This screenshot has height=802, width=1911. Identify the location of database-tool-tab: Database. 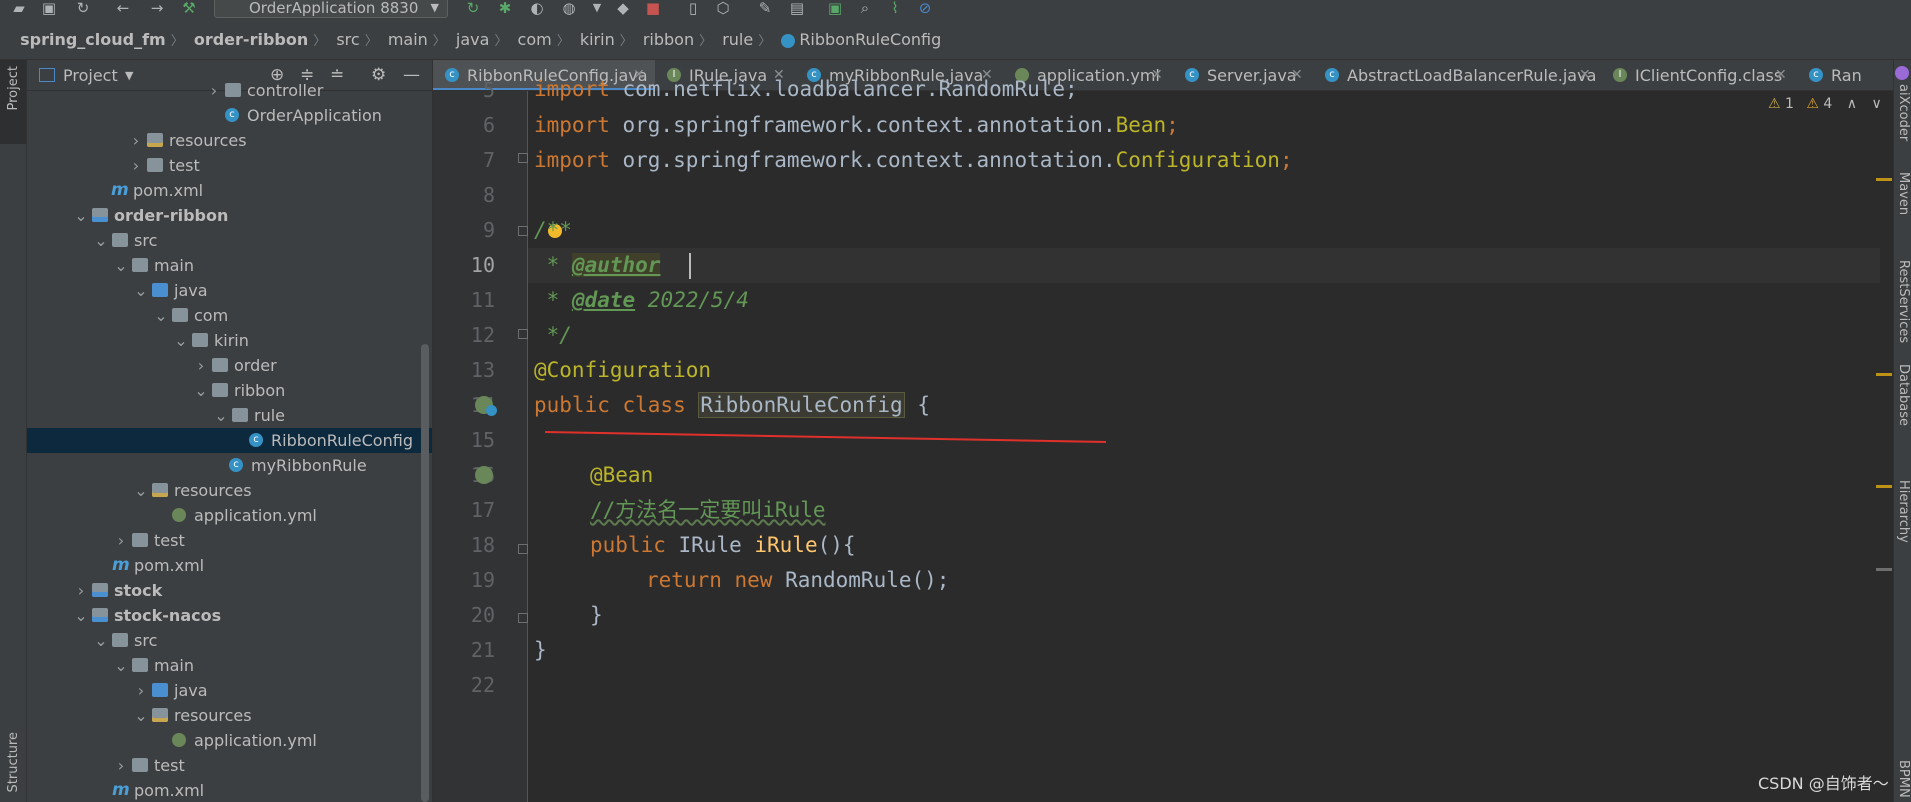
(1903, 395).